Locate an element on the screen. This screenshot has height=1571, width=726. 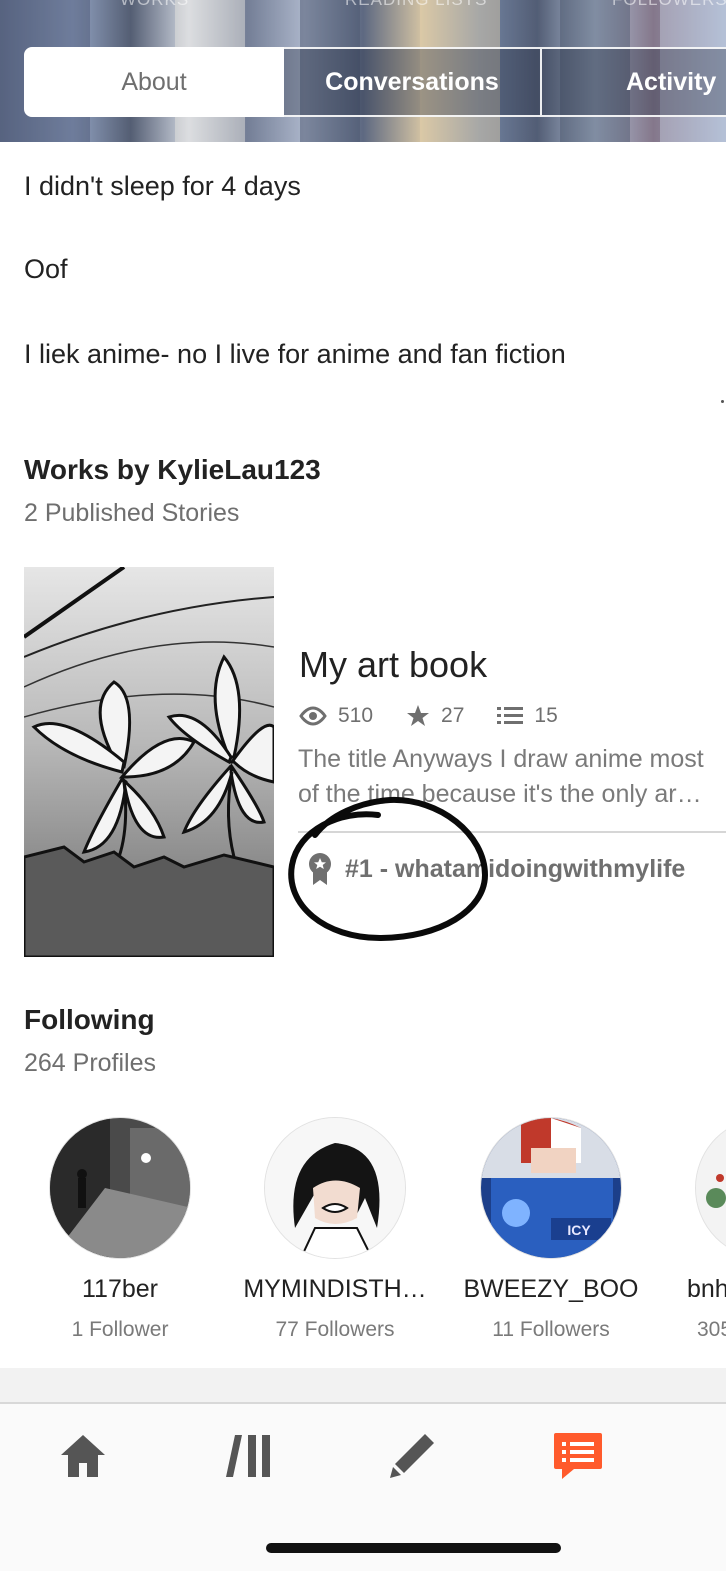
parts-stat: 15 is located at coordinates (527, 716).